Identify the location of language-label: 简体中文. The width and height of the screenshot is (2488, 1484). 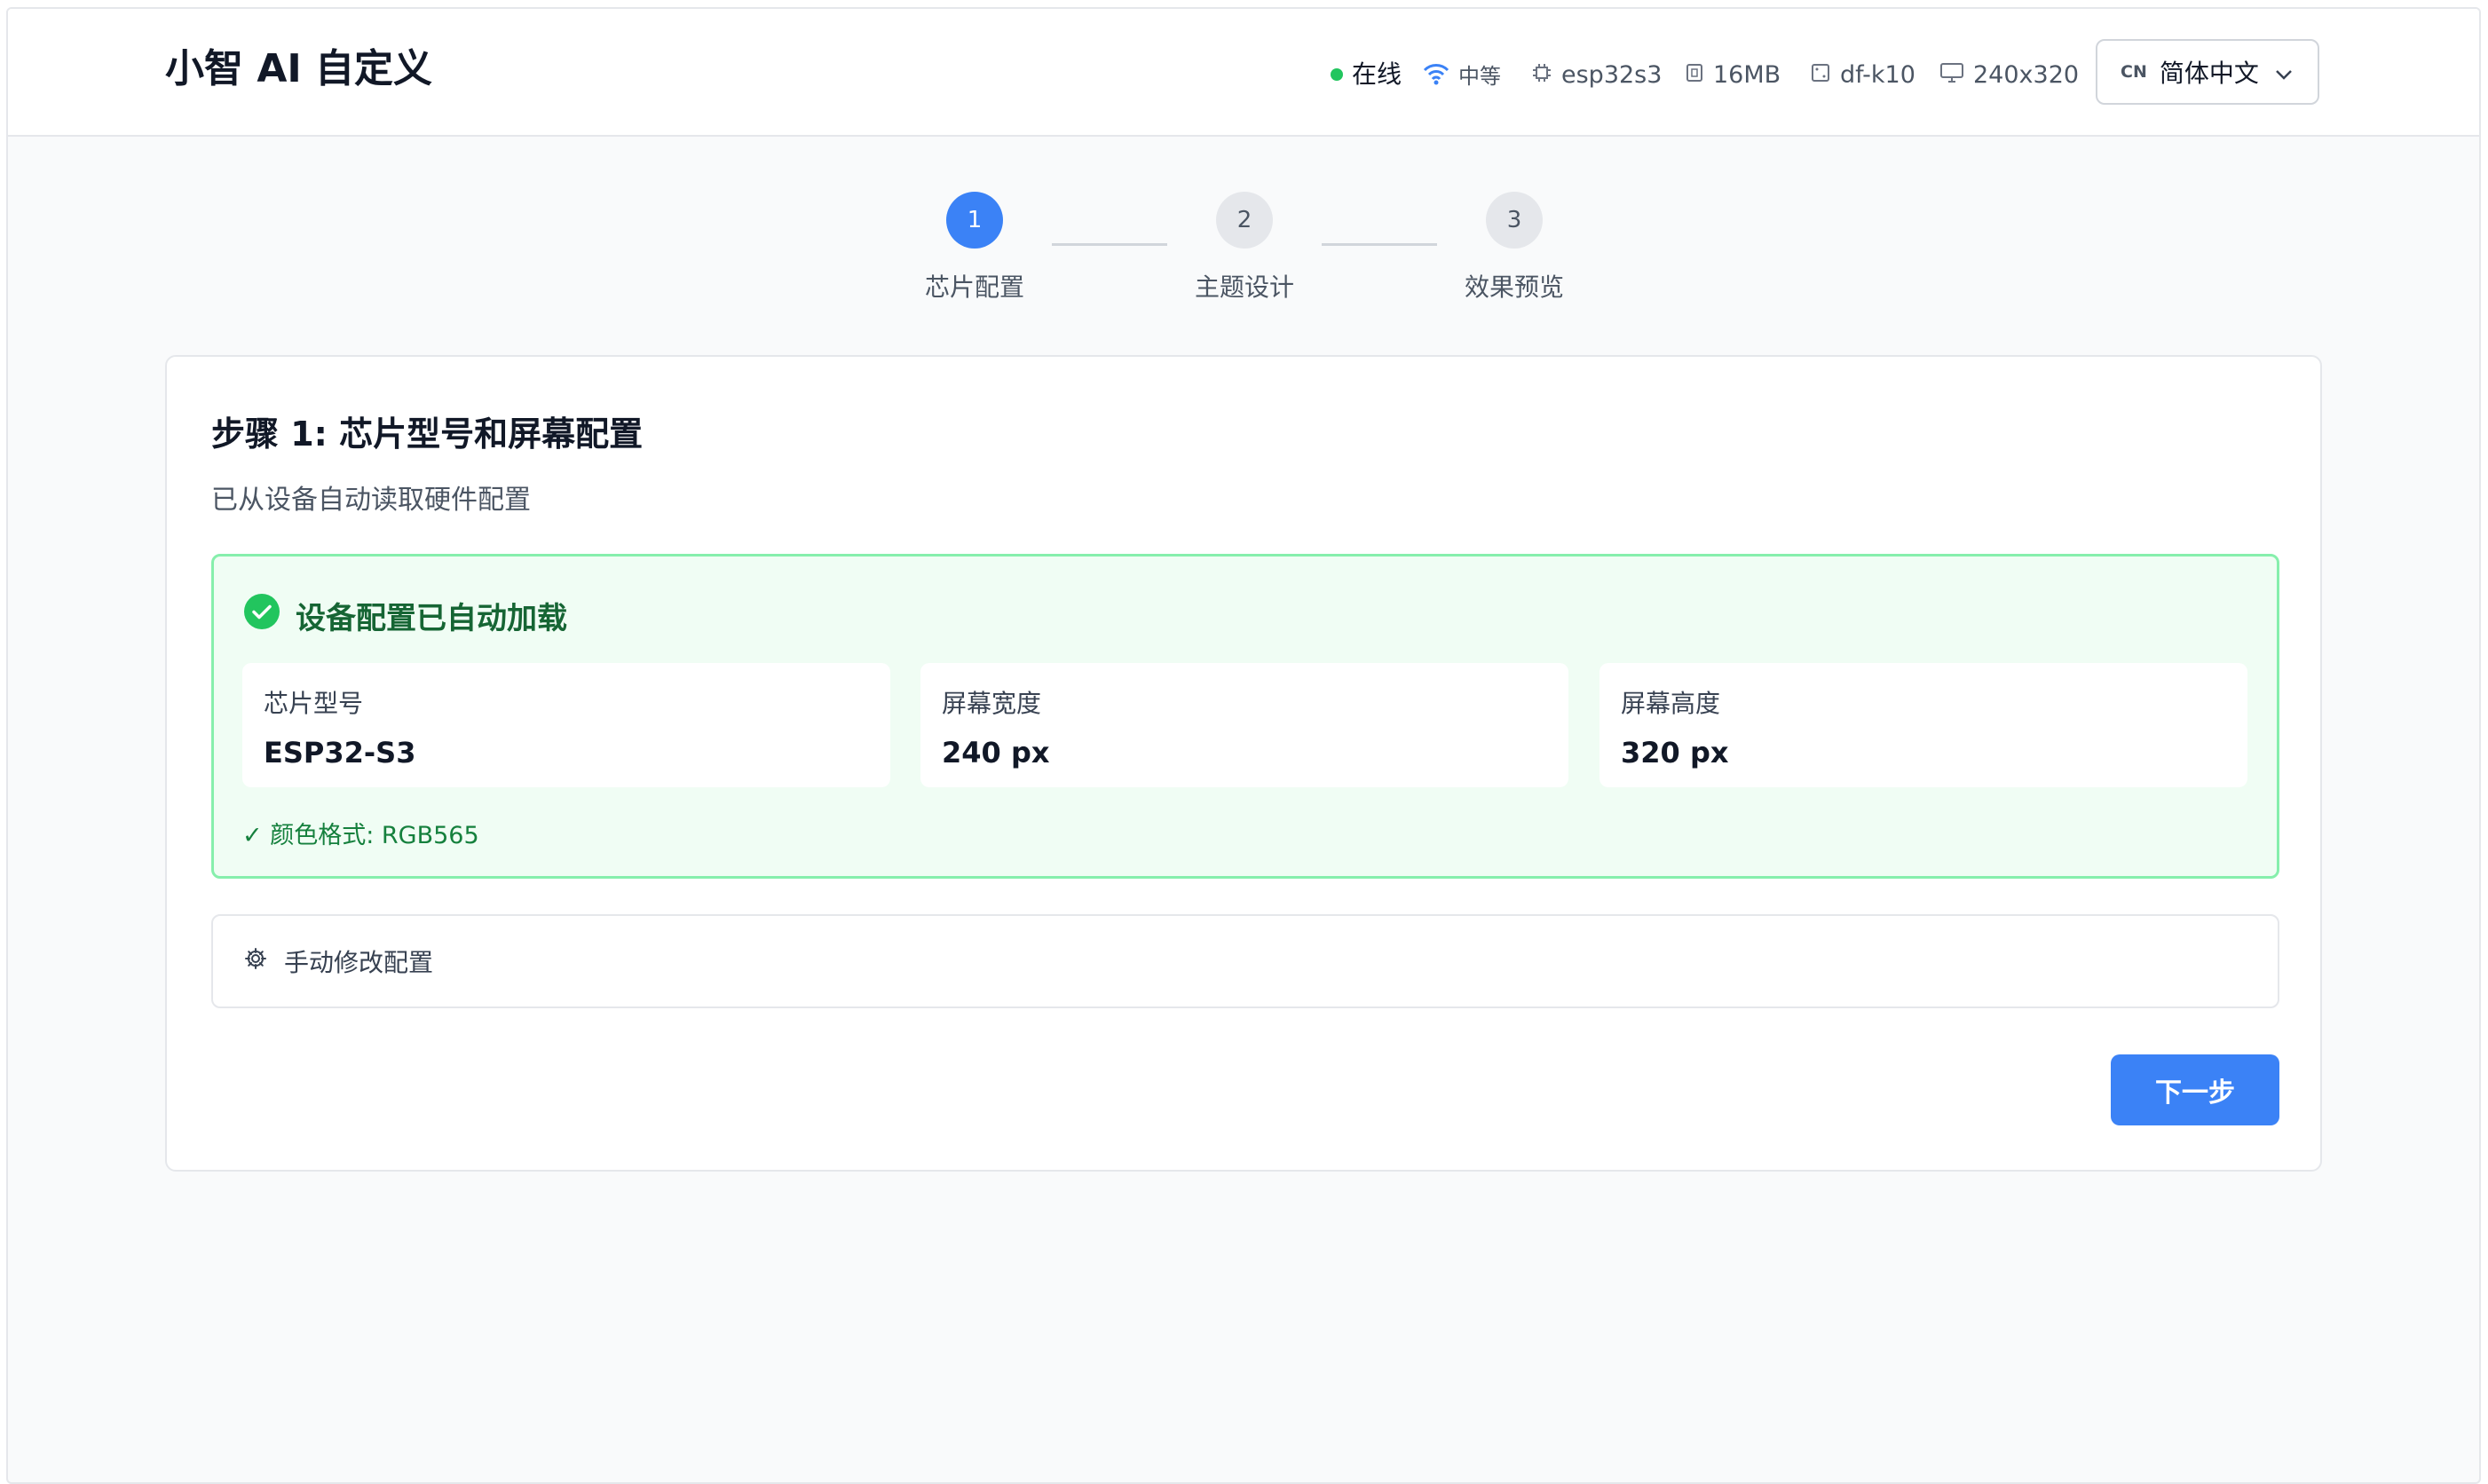
(2209, 74).